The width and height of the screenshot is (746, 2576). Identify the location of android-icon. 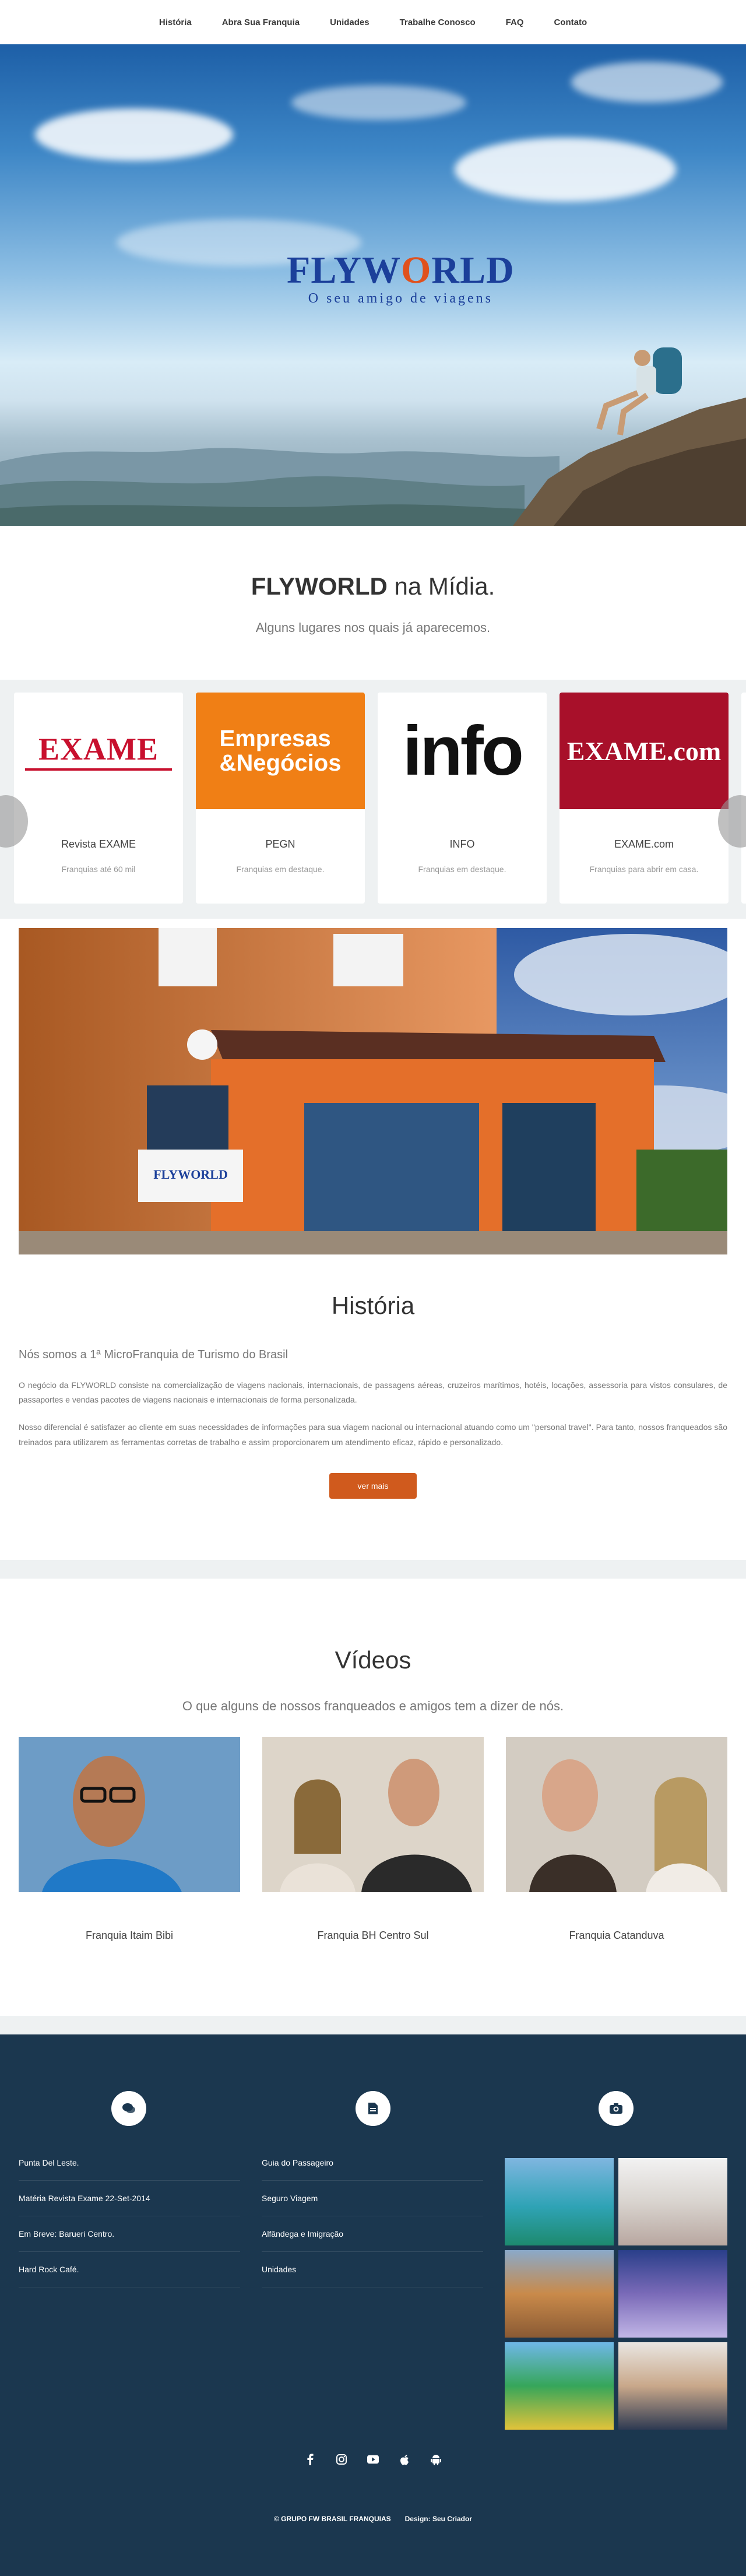
(436, 2459).